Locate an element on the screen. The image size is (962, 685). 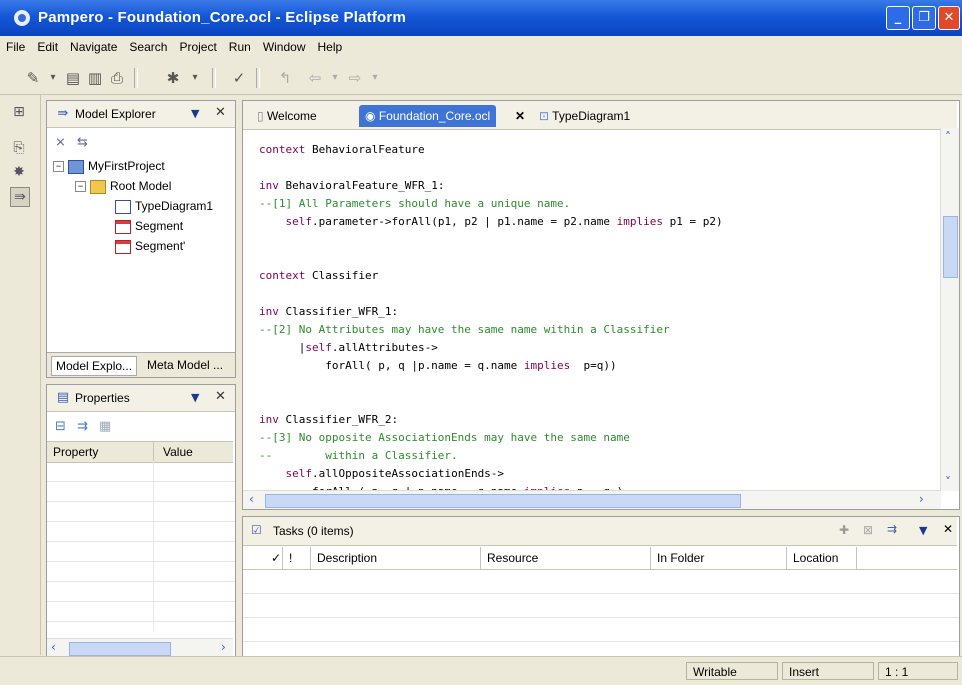
scroll-down-icon: ˅ is located at coordinates (948, 482).